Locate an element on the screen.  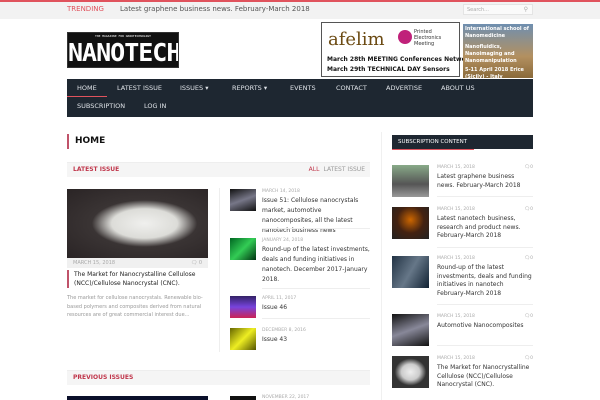
nav-issues: ISSUES ▾ is located at coordinates (194, 88).